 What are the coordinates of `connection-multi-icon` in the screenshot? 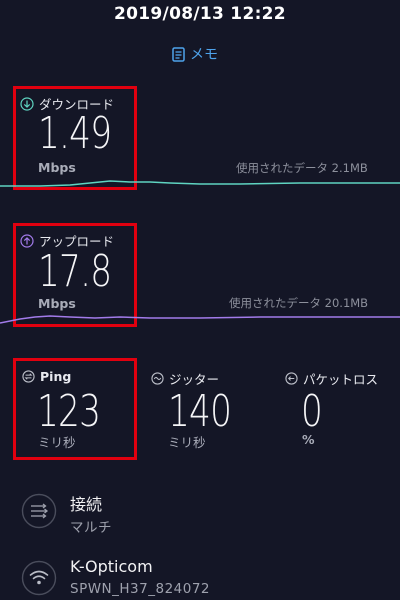 It's located at (39, 513).